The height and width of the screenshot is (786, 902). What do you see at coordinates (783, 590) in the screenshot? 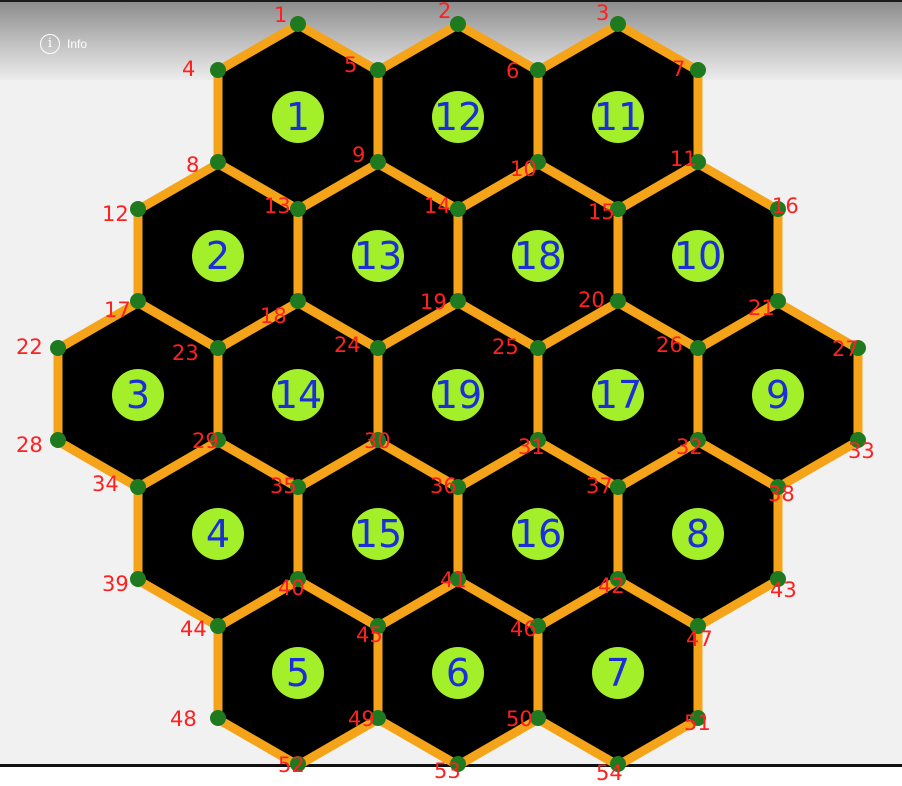
I see `vertex-number-label: 43` at bounding box center [783, 590].